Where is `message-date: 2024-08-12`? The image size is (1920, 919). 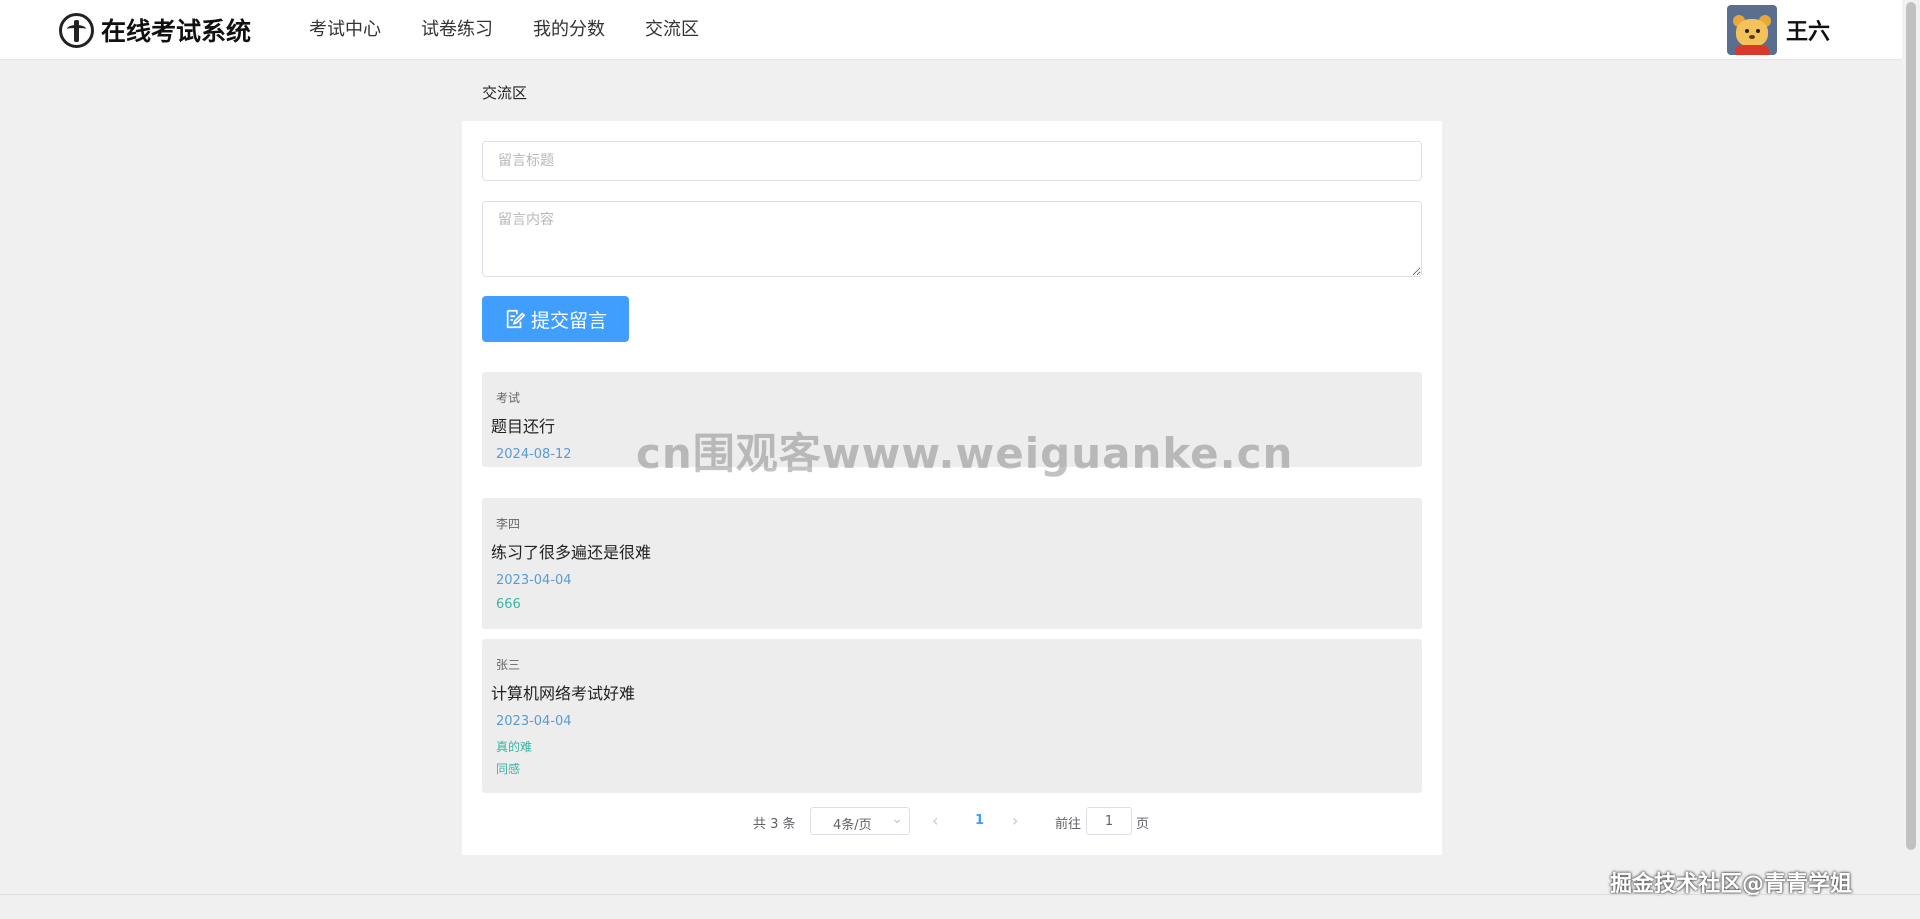
message-date: 2024-08-12 is located at coordinates (534, 454).